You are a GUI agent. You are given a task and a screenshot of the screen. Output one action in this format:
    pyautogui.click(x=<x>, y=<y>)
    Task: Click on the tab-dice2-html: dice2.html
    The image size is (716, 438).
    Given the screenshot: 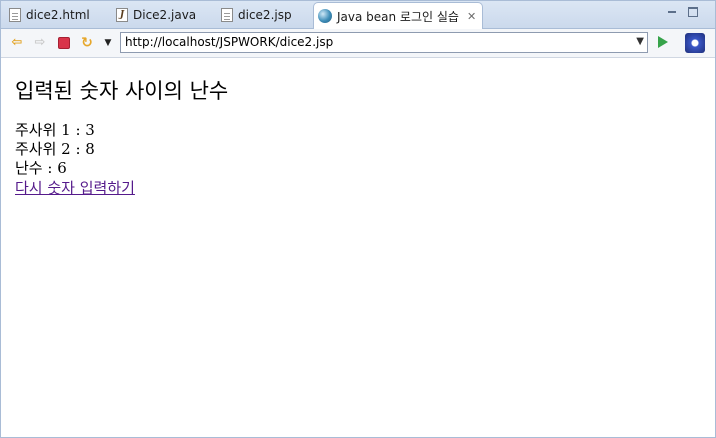 What is the action you would take?
    pyautogui.click(x=49, y=15)
    